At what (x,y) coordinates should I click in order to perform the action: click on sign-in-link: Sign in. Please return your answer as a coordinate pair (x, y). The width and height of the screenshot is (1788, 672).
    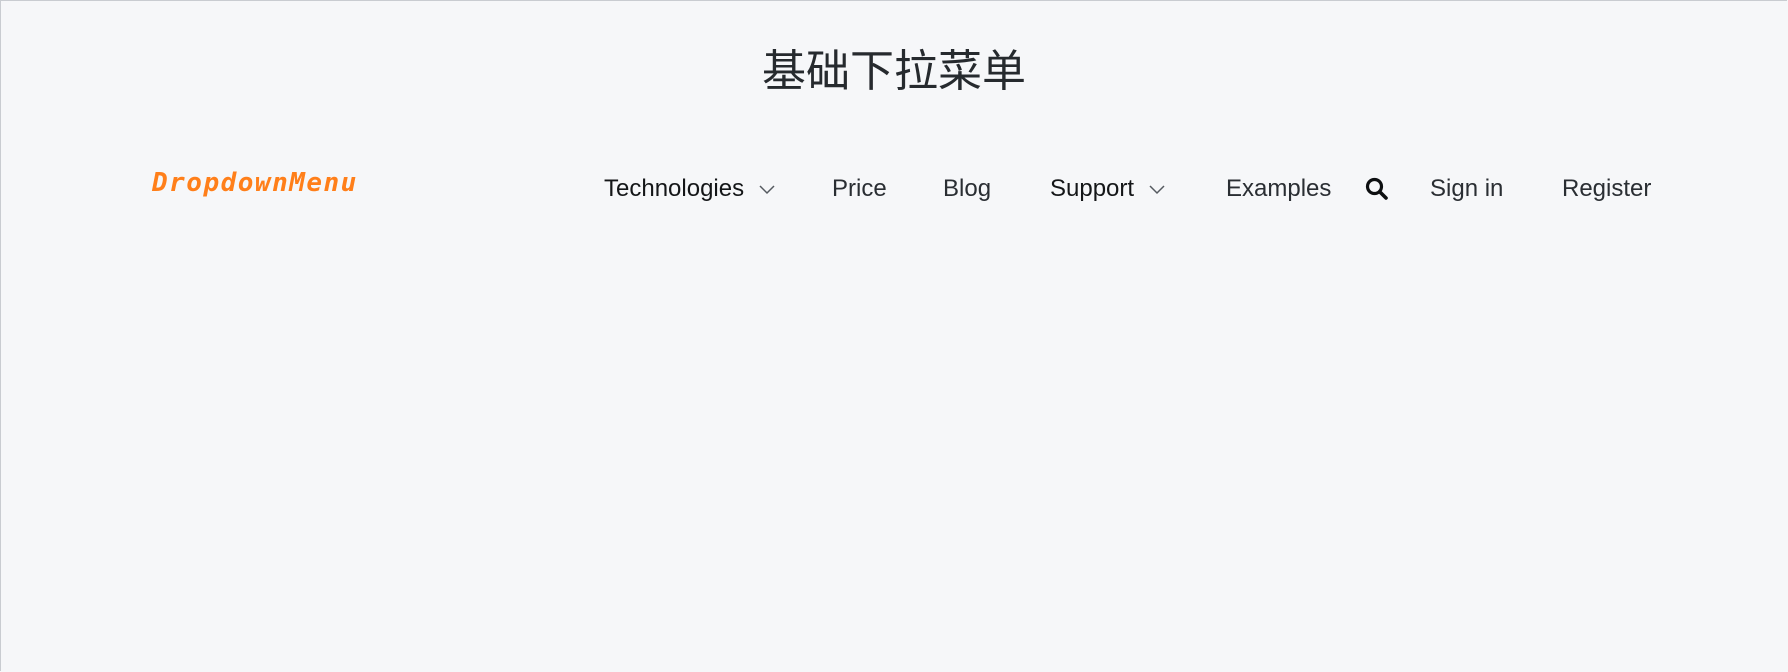
    Looking at the image, I should click on (1466, 189).